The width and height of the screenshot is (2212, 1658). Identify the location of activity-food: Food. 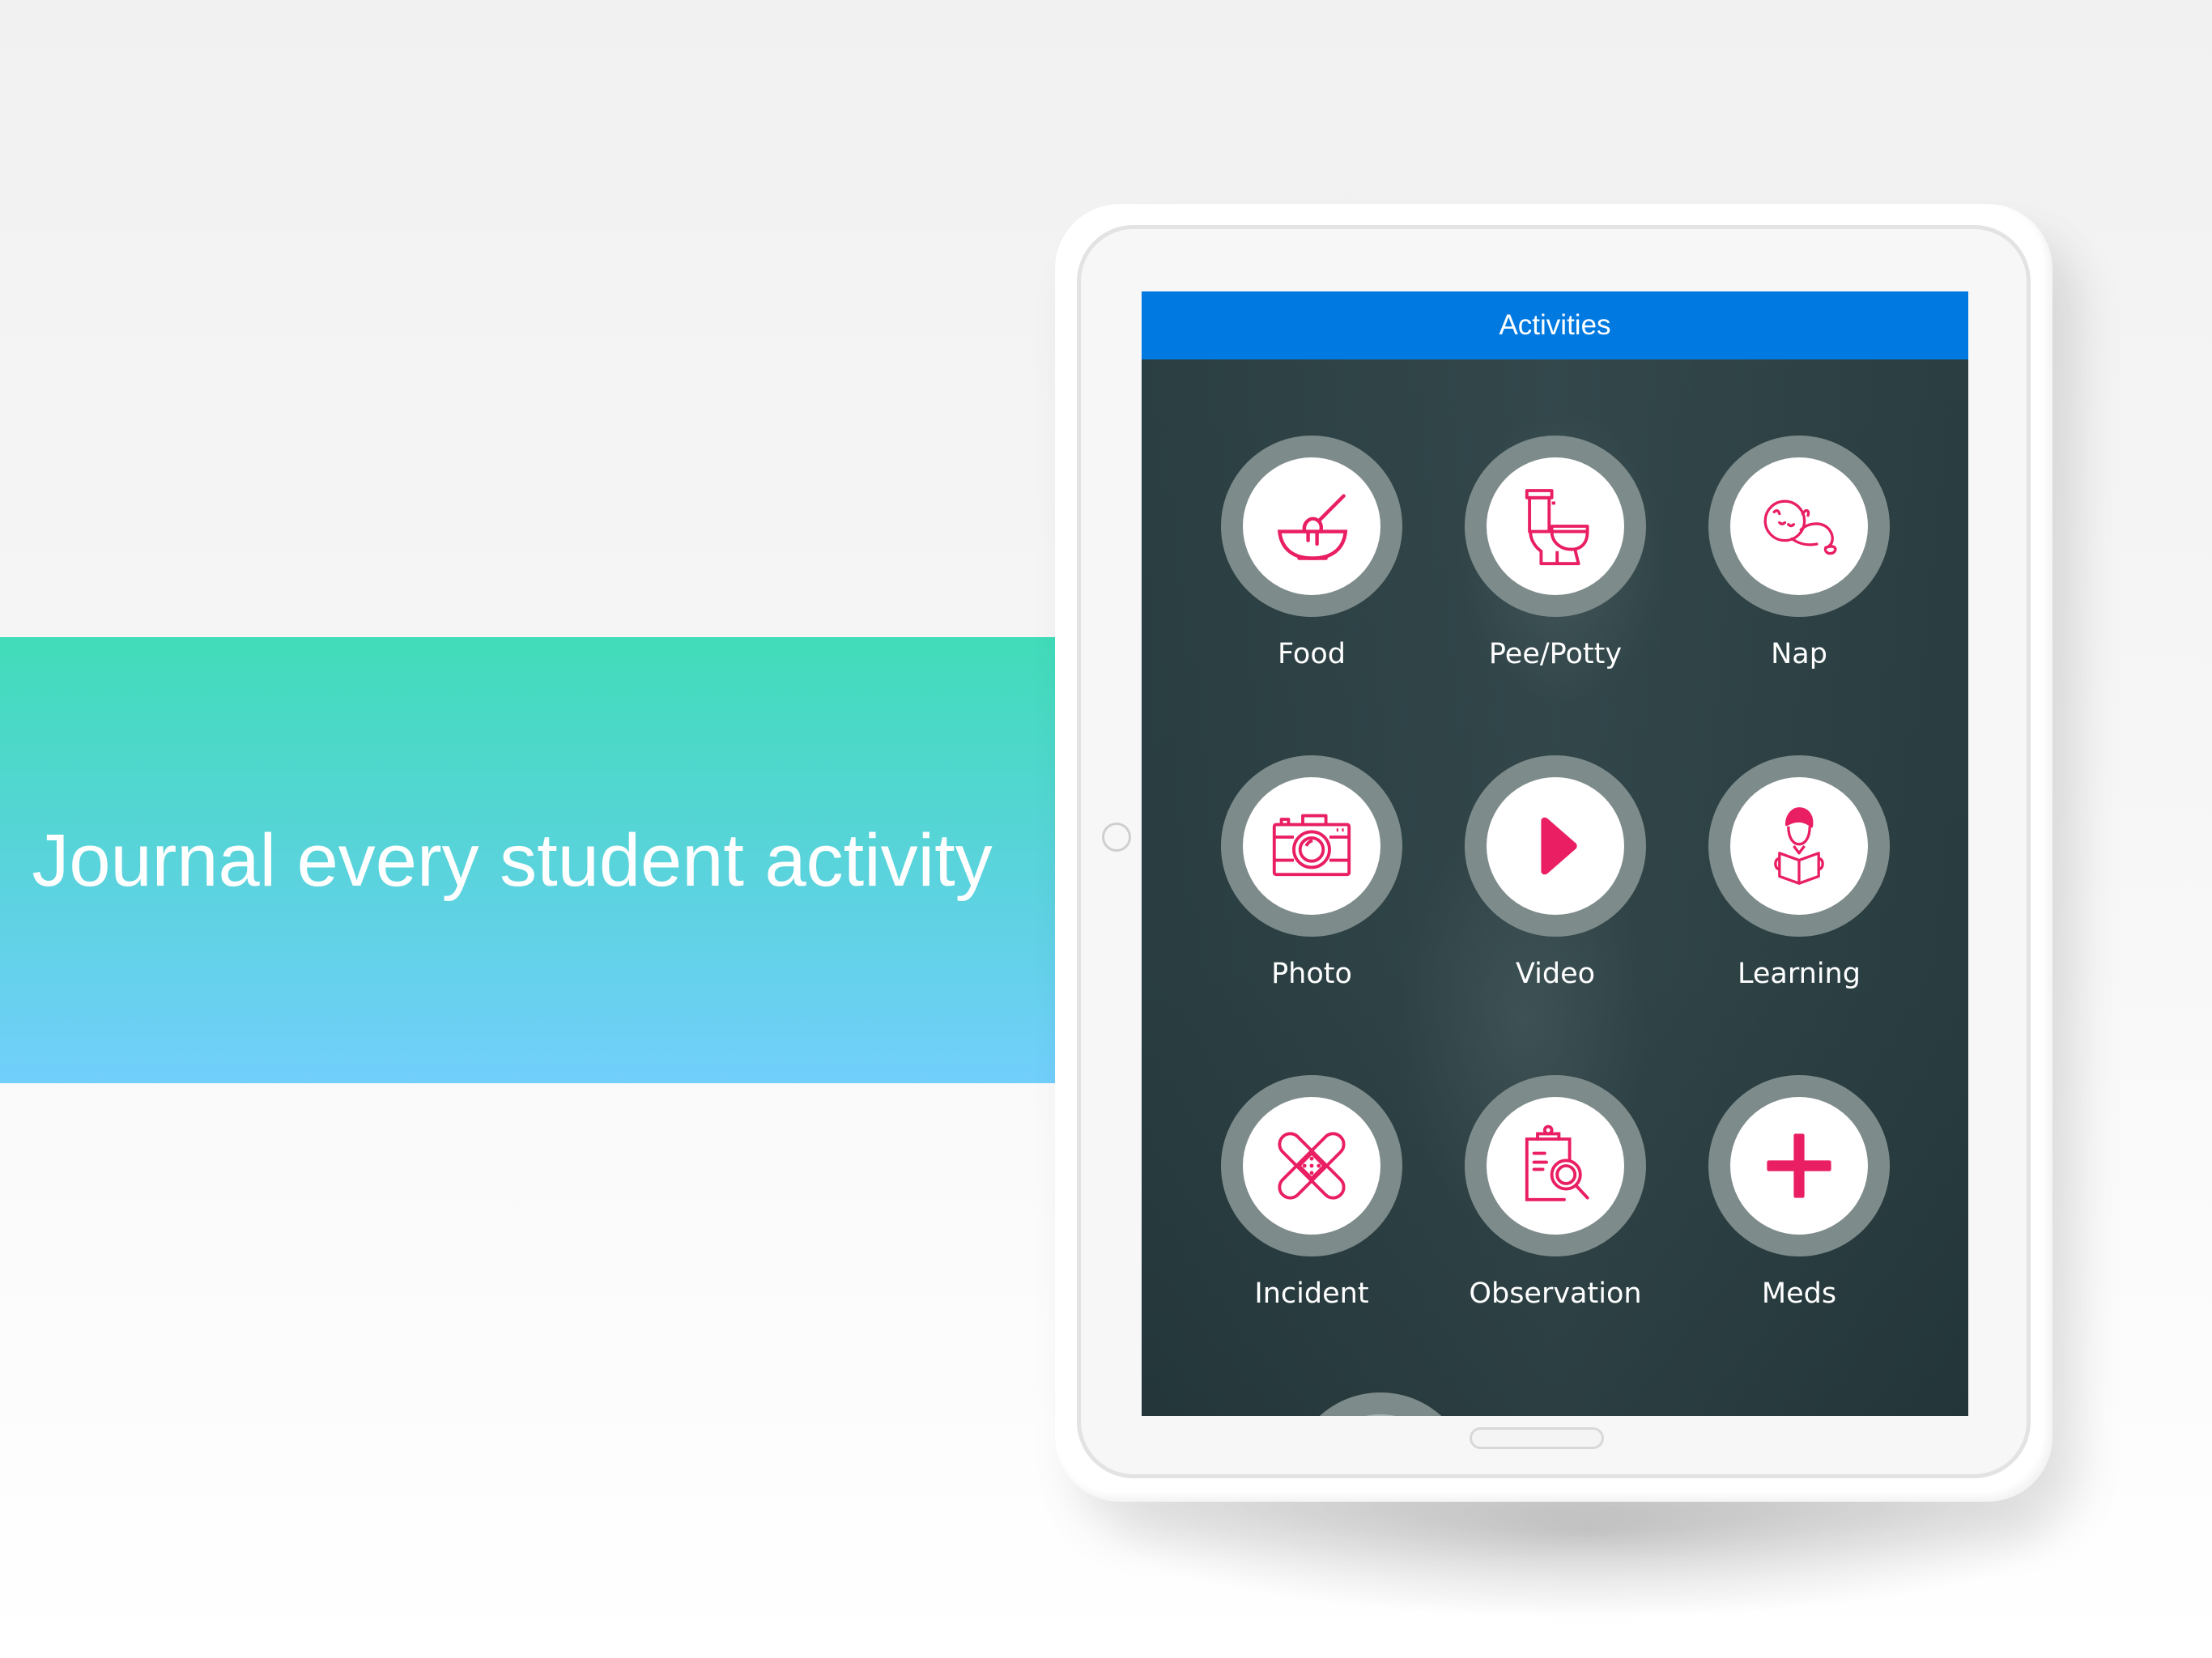
(1312, 565).